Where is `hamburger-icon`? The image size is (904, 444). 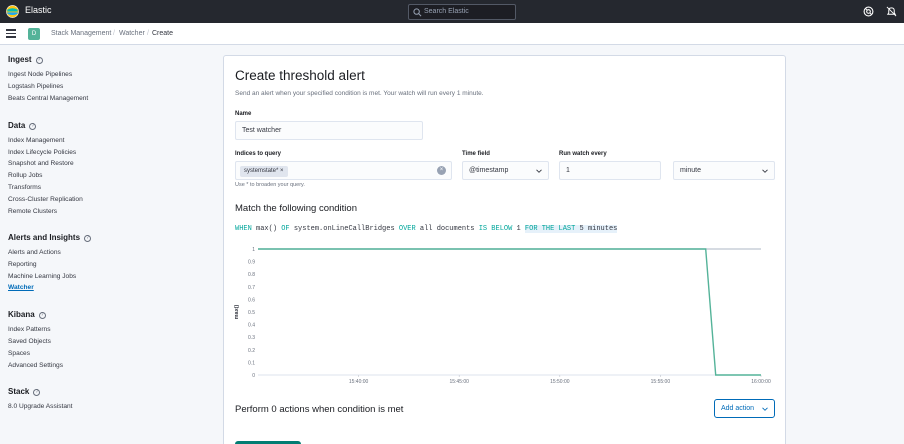 hamburger-icon is located at coordinates (11, 30).